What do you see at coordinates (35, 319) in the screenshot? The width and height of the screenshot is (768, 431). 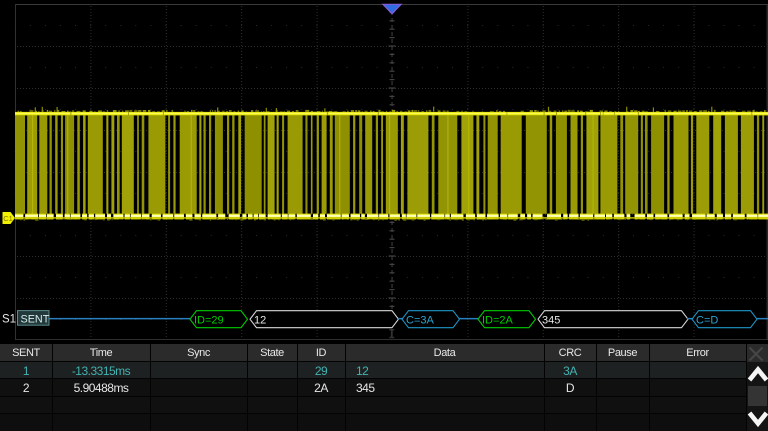 I see `svg-text: SENT` at bounding box center [35, 319].